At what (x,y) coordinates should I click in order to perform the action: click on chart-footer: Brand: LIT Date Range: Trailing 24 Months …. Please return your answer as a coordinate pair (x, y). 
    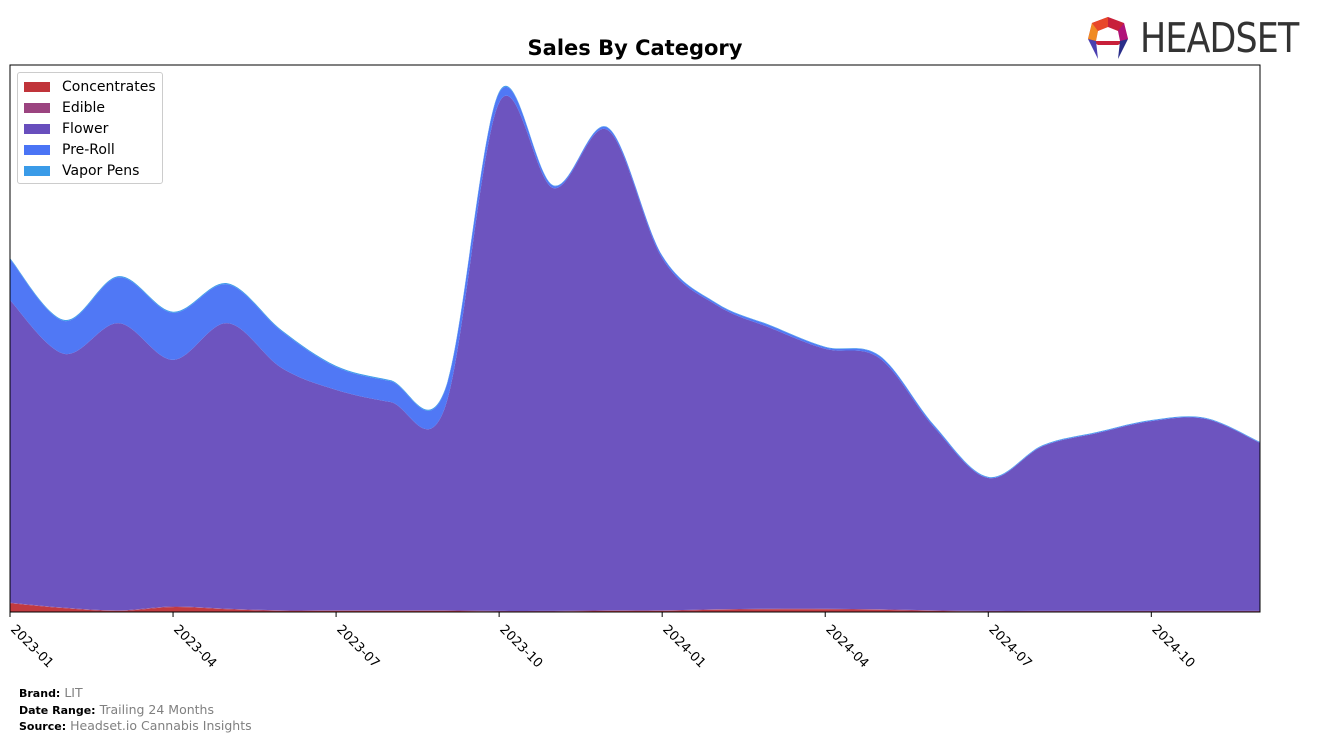
    Looking at the image, I should click on (135, 710).